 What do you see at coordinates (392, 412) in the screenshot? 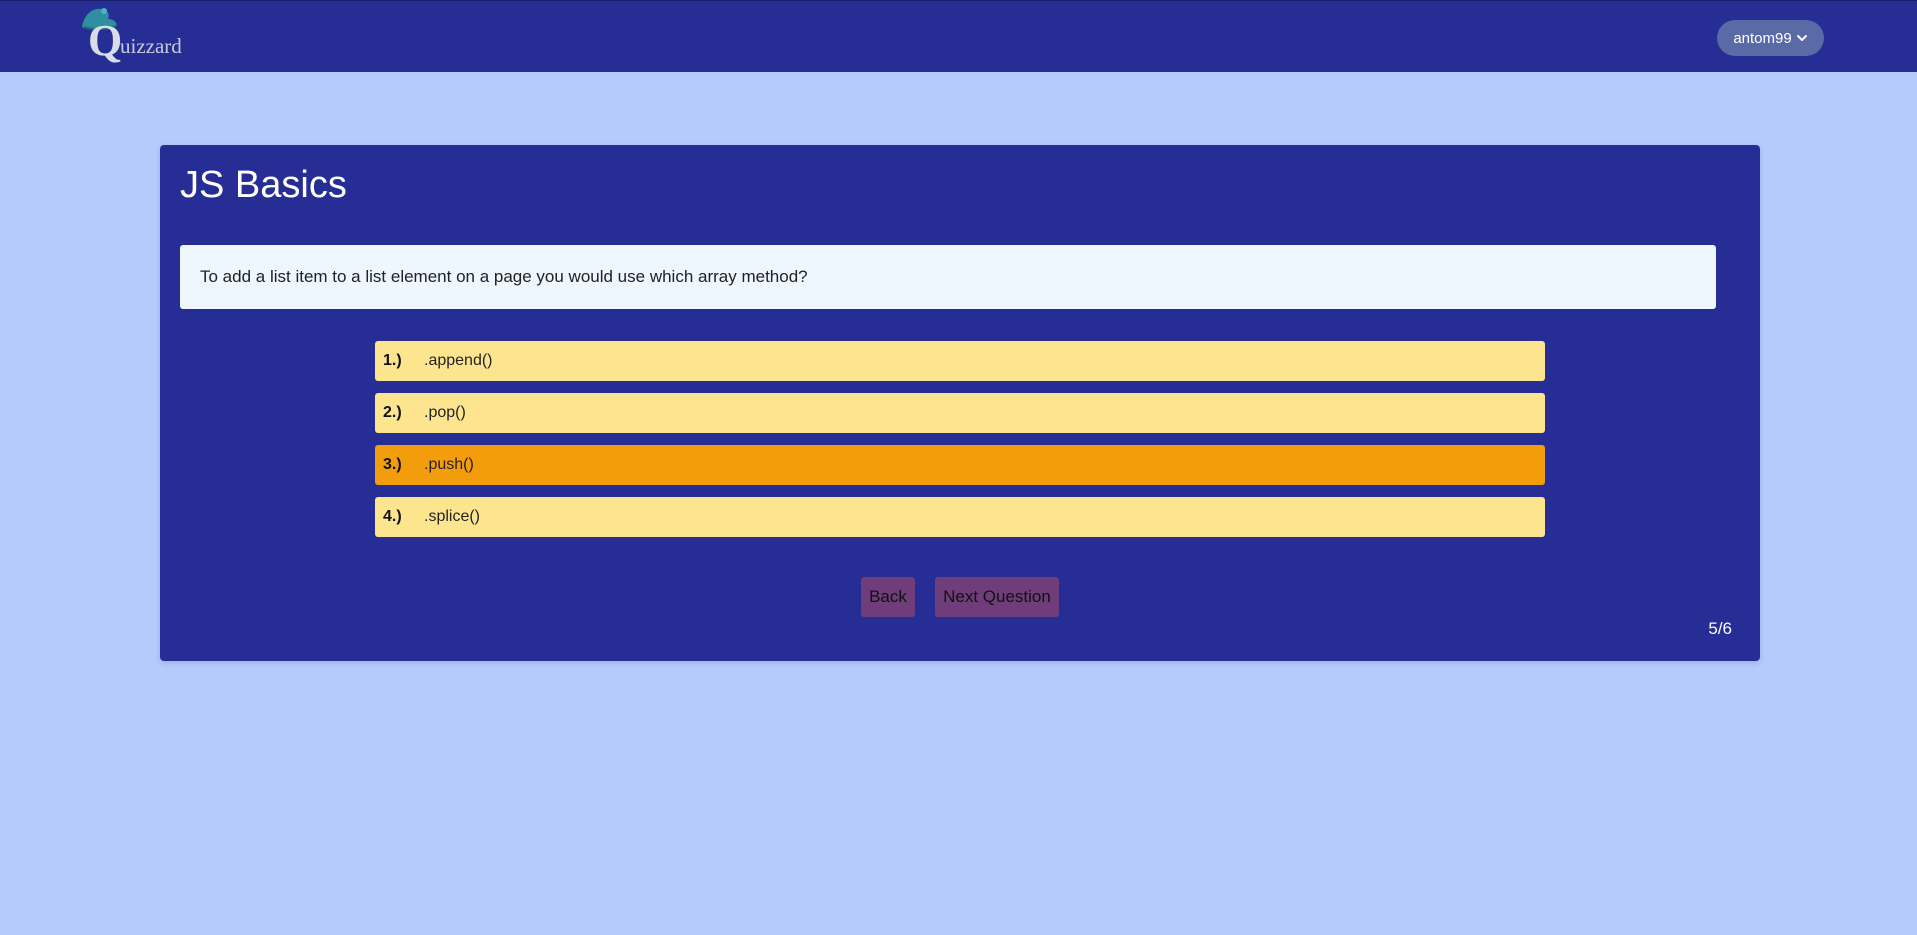
I see `answer-number: 2.)` at bounding box center [392, 412].